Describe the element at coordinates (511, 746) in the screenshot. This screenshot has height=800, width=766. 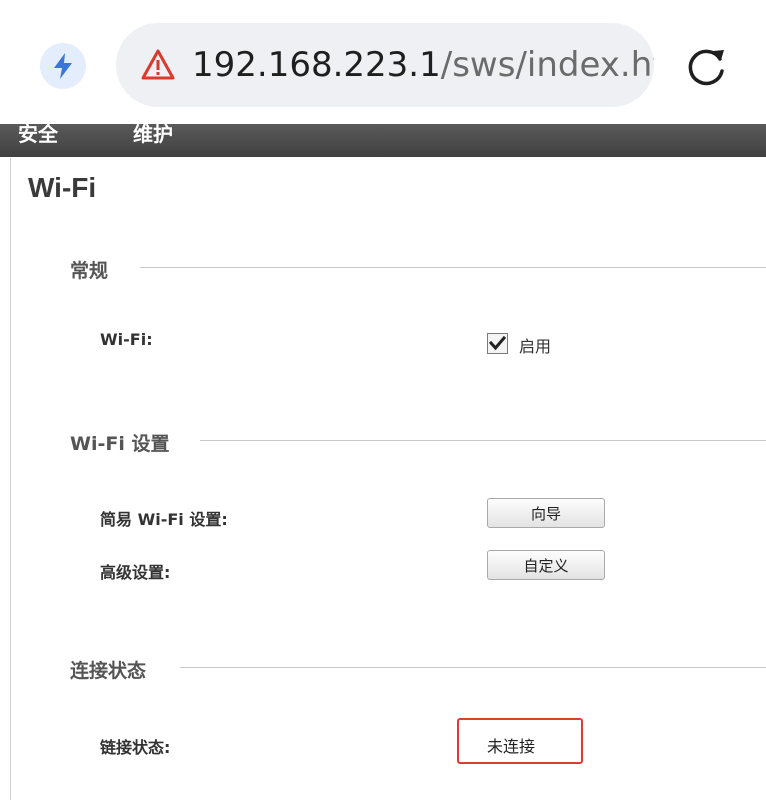
I see `link-status-value: 未连接` at that location.